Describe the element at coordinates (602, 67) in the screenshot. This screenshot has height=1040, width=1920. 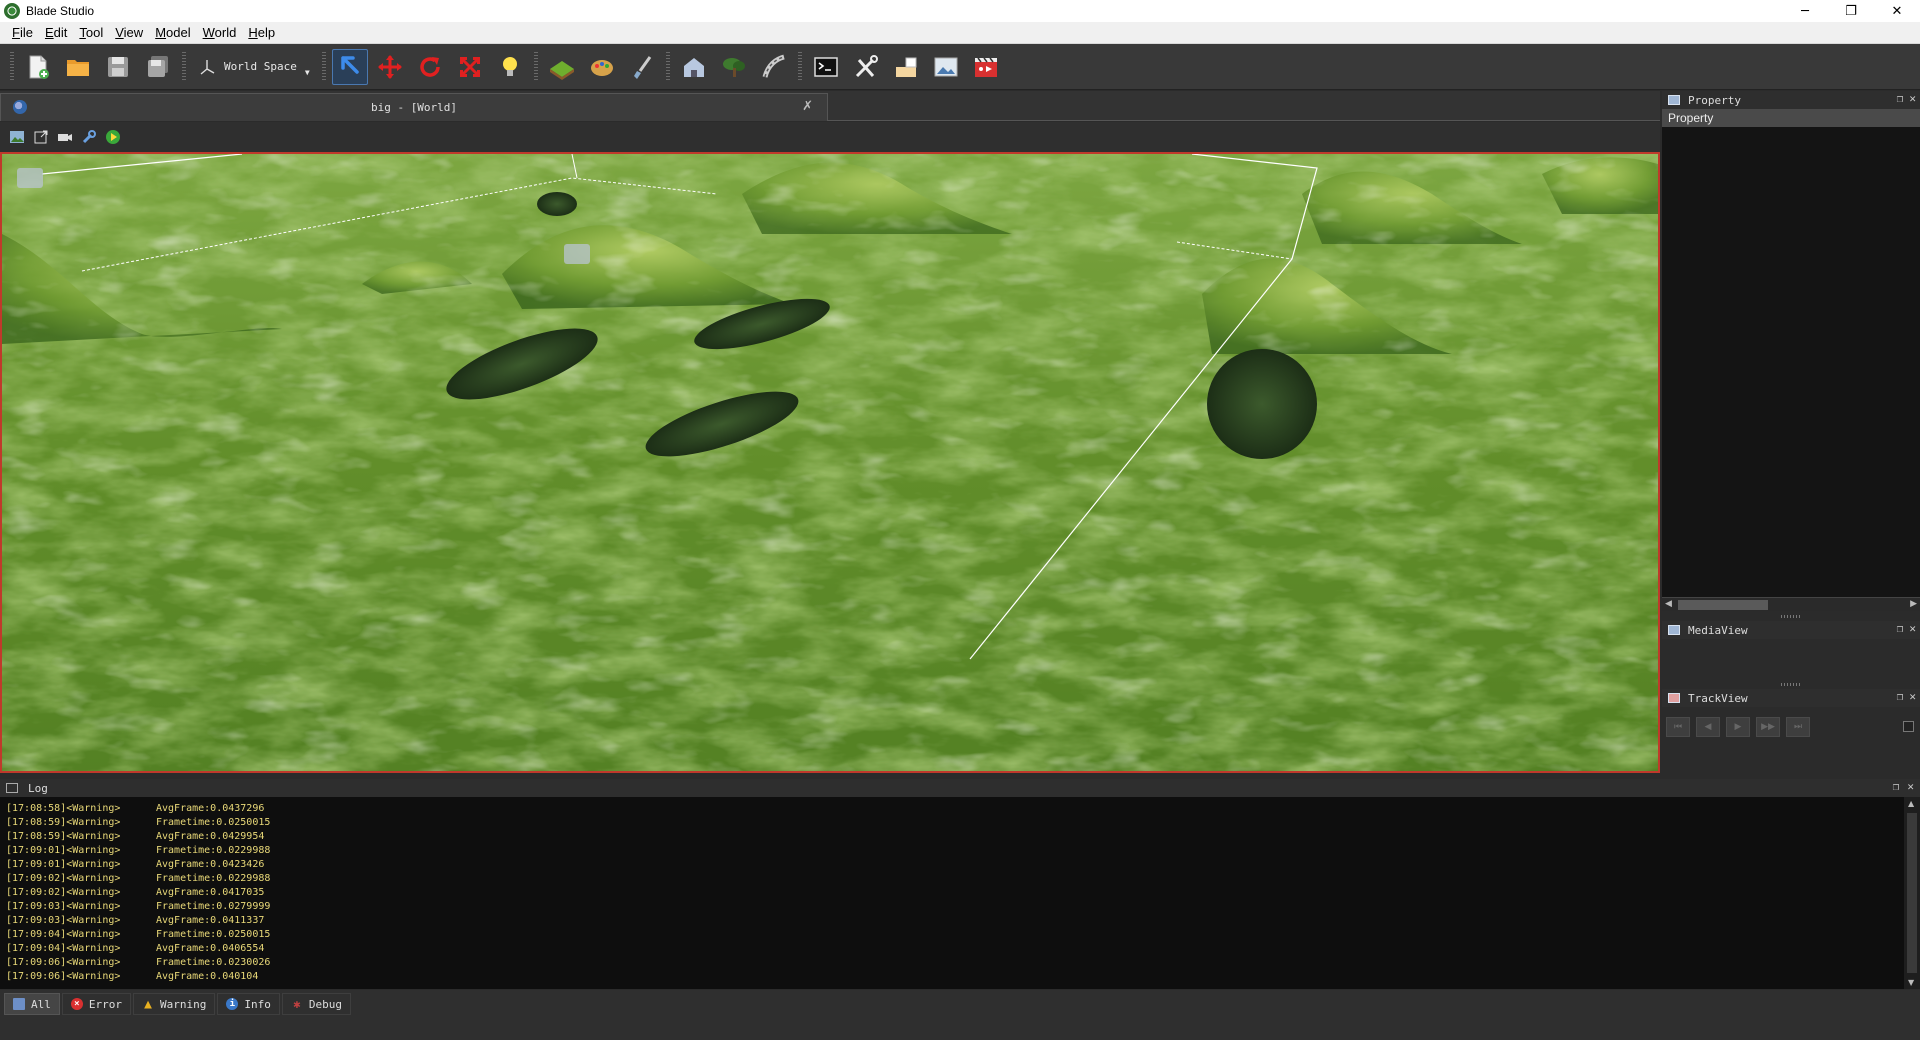
I see `paint-button` at that location.